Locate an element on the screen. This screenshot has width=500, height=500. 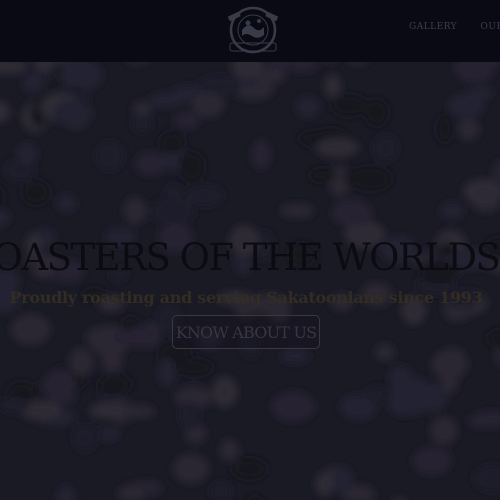
know-about-us-button: KNOW ABOUT US is located at coordinates (246, 332).